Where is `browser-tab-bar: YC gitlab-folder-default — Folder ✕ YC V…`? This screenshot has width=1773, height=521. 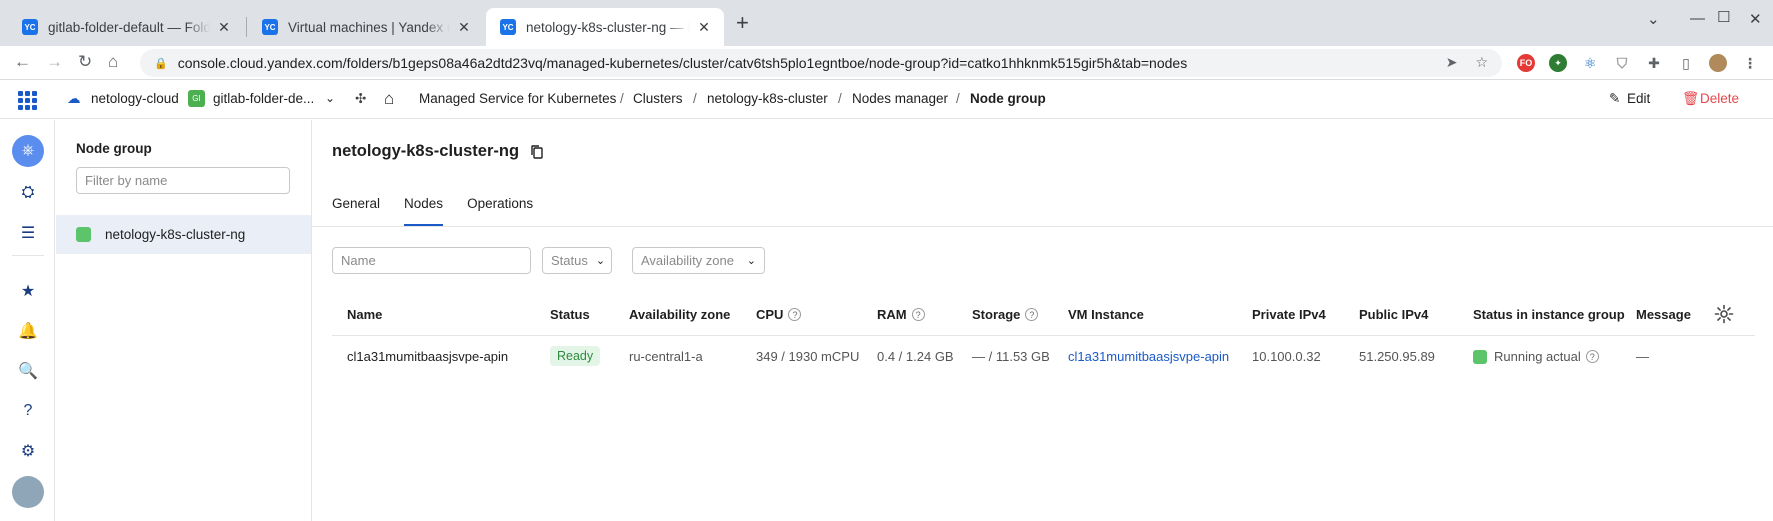 browser-tab-bar: YC gitlab-folder-default — Folder ✕ YC V… is located at coordinates (886, 23).